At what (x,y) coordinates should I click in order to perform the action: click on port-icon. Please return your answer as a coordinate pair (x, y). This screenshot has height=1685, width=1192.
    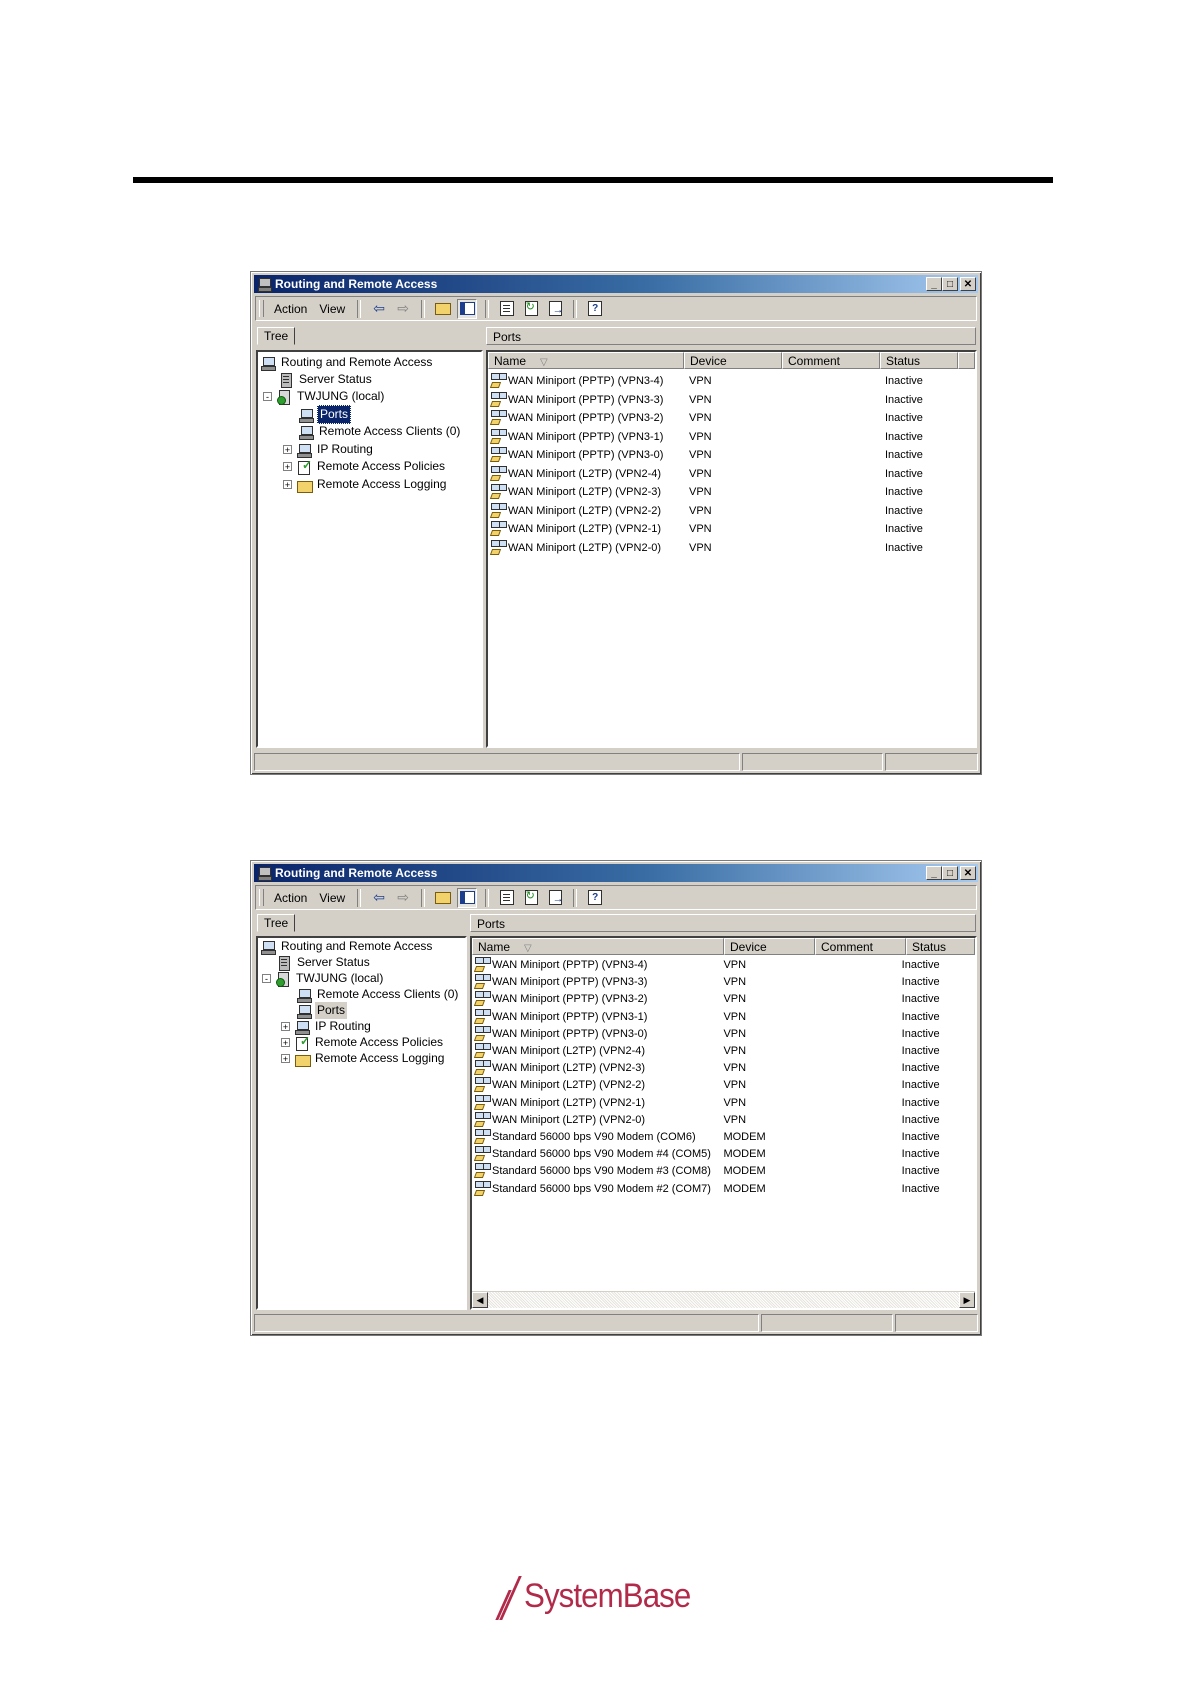
    Looking at the image, I should click on (482, 965).